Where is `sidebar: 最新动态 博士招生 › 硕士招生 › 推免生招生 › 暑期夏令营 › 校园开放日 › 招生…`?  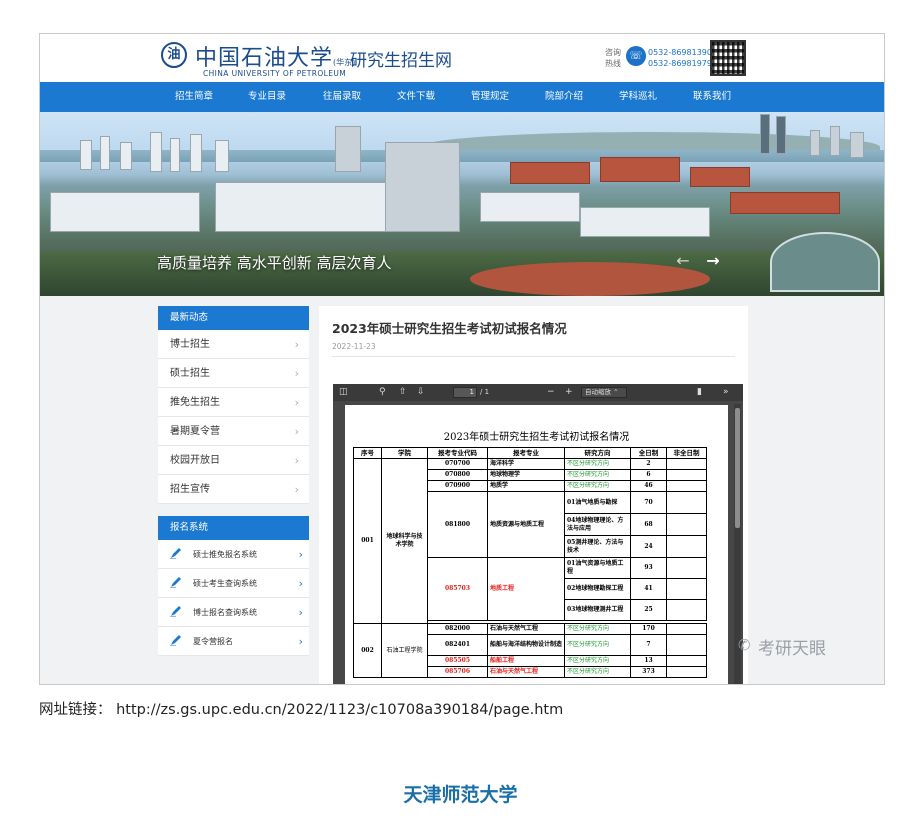 sidebar: 最新动态 博士招生 › 硕士招生 › 推免生招生 › 暑期夏令营 › 校园开放日 › 招生… is located at coordinates (233, 481).